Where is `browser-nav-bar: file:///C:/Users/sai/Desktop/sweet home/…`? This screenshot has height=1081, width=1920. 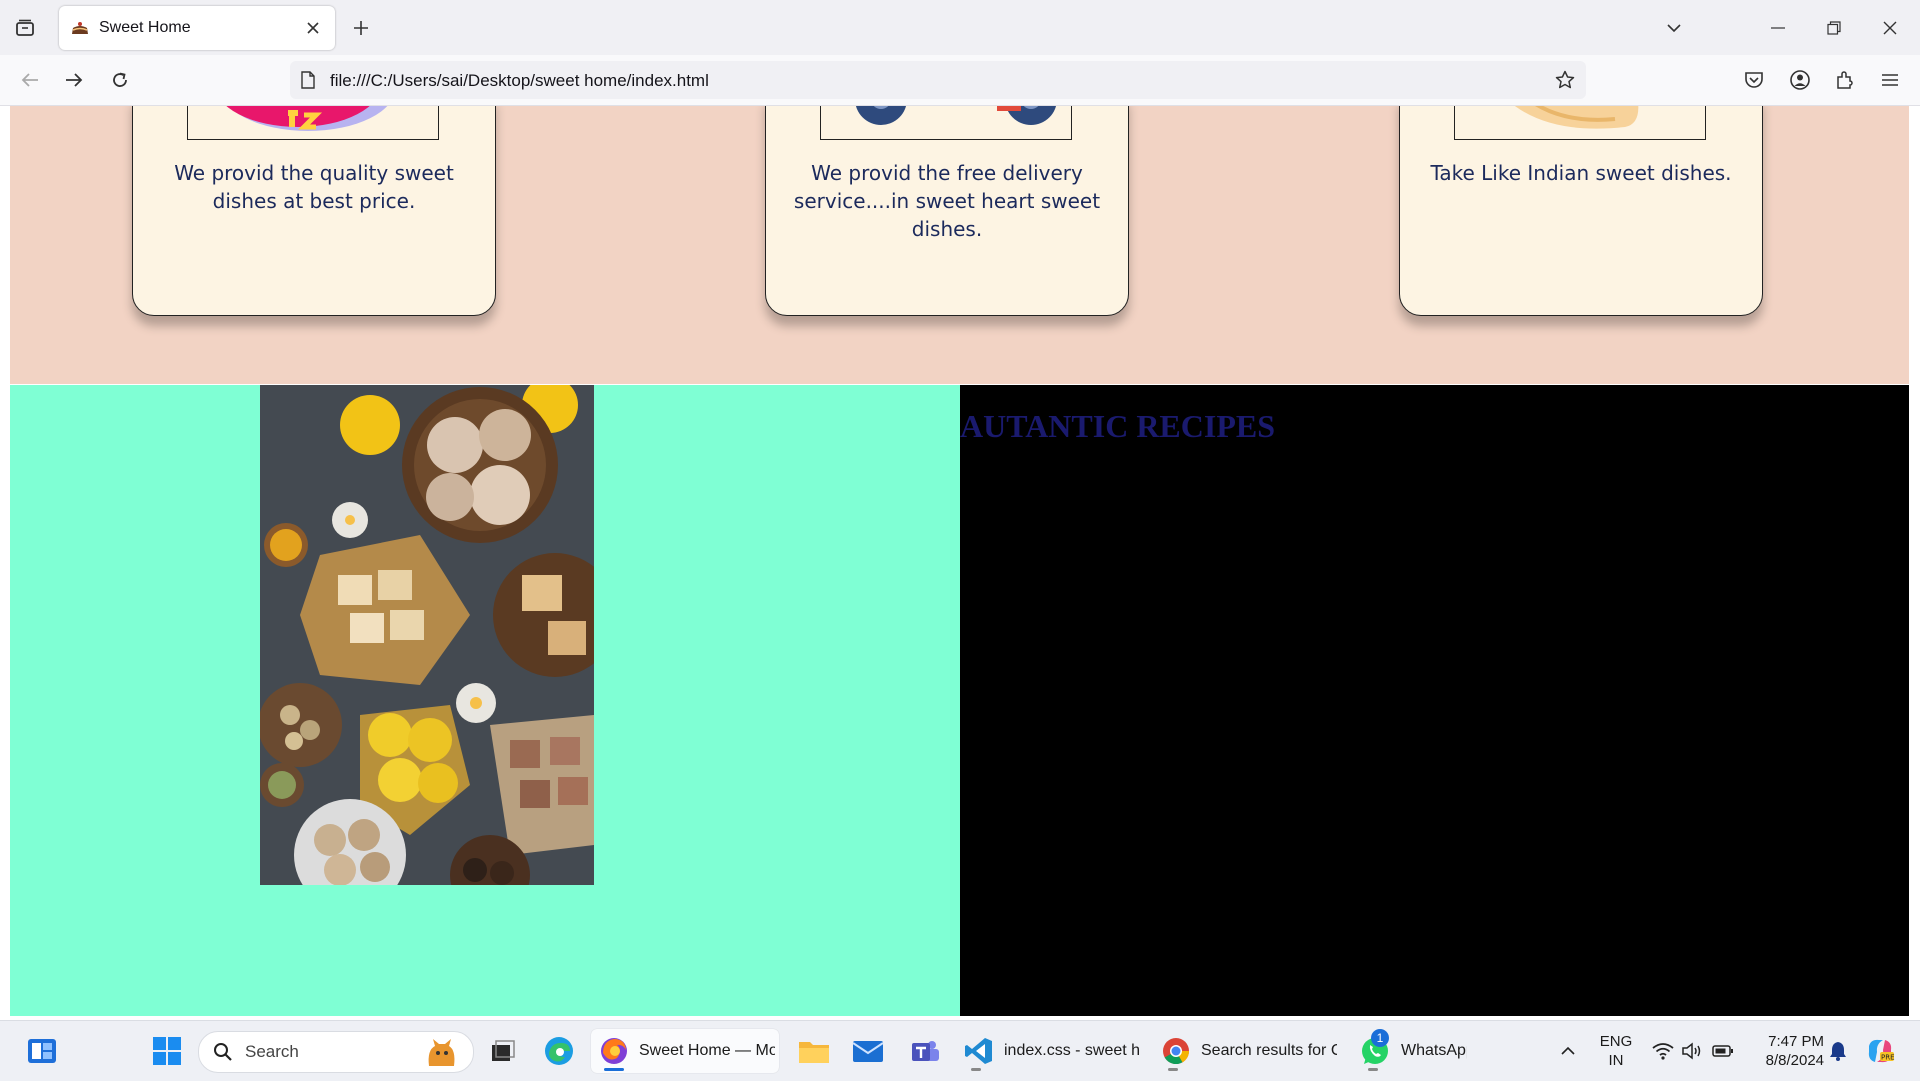 browser-nav-bar: file:///C:/Users/sai/Desktop/sweet home/… is located at coordinates (960, 80).